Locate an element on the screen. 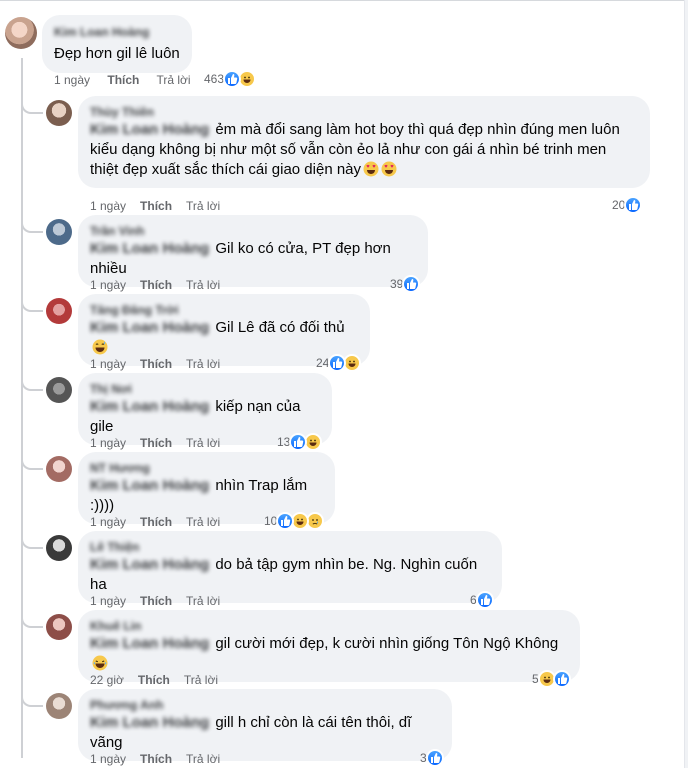 This screenshot has width=688, height=768. comment-author: Kim Loan Hoàng is located at coordinates (117, 32).